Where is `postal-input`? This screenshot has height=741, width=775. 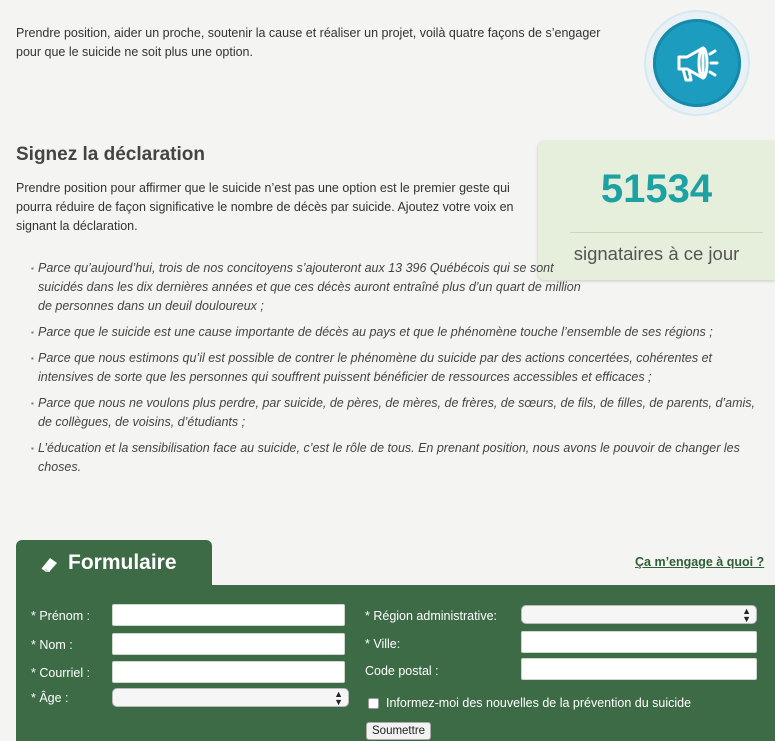
postal-input is located at coordinates (639, 669).